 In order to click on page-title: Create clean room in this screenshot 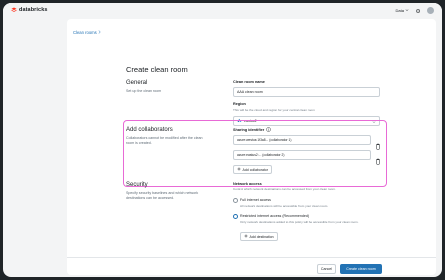, I will do `click(157, 69)`.